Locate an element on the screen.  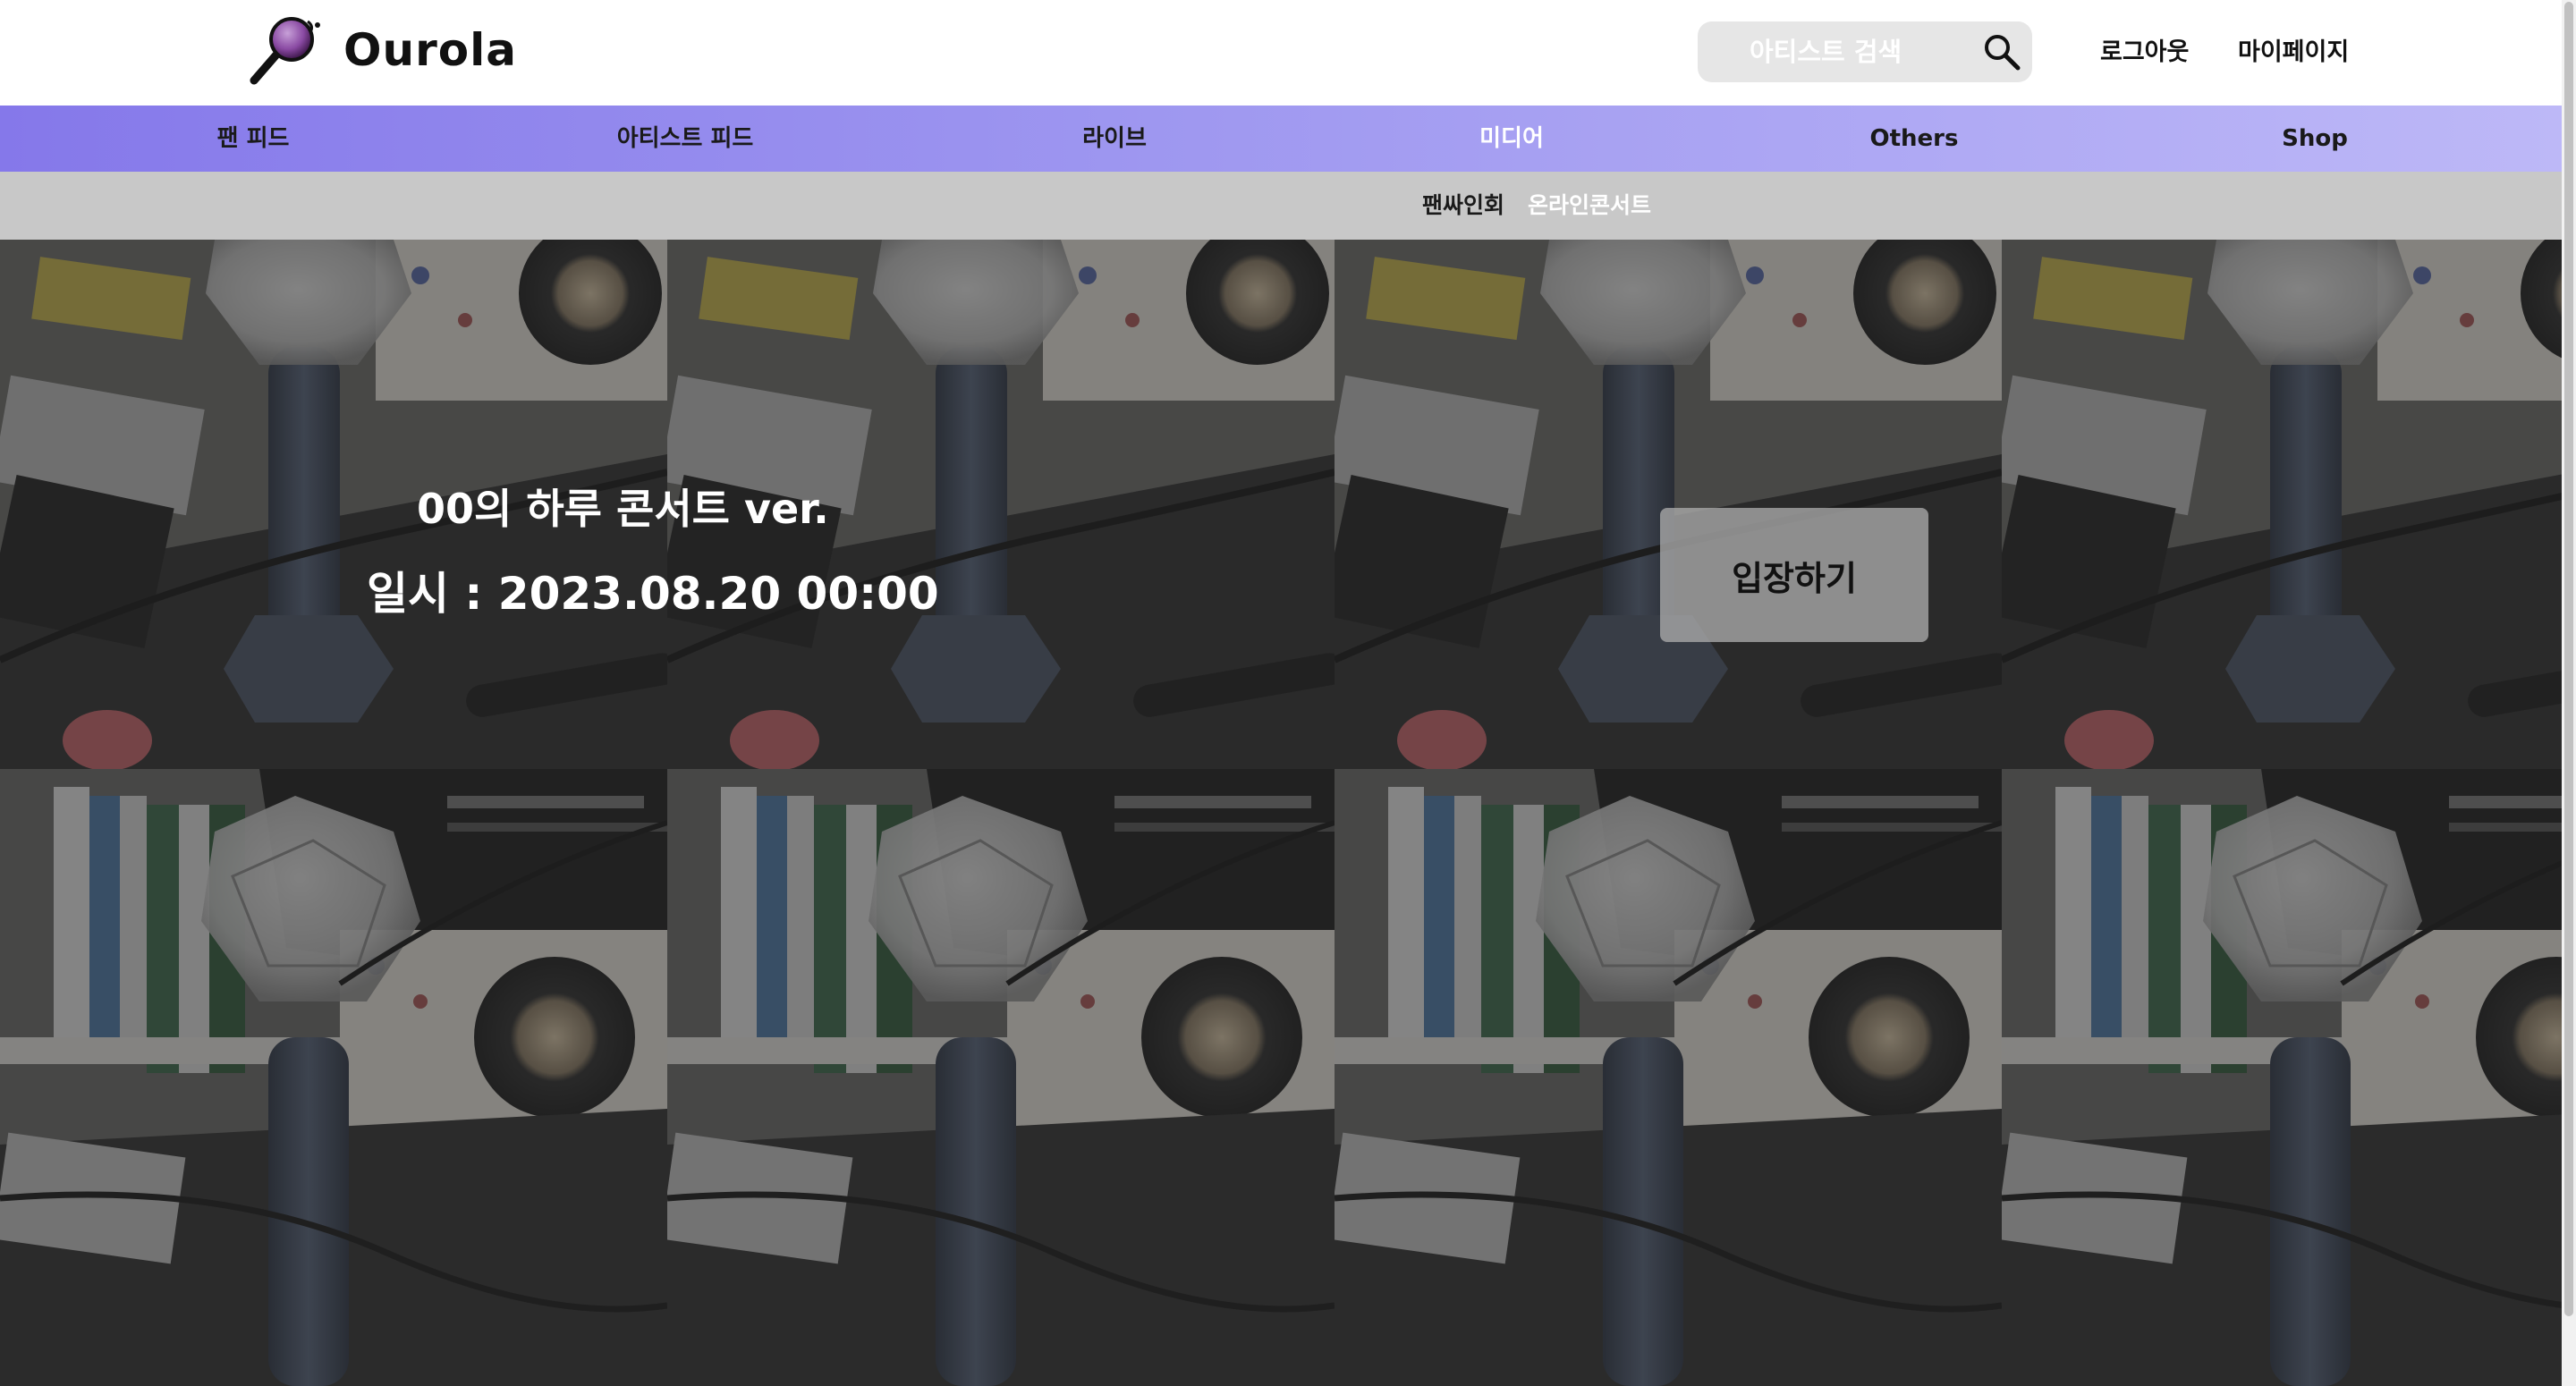
scrollbar-thumb is located at coordinates (2568, 659).